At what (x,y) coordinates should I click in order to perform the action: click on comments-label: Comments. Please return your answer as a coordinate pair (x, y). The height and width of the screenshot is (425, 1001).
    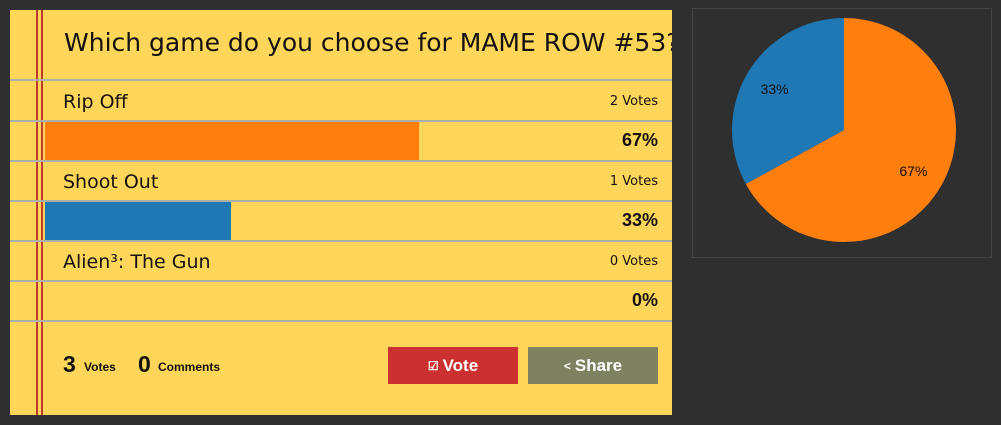
    Looking at the image, I should click on (189, 367).